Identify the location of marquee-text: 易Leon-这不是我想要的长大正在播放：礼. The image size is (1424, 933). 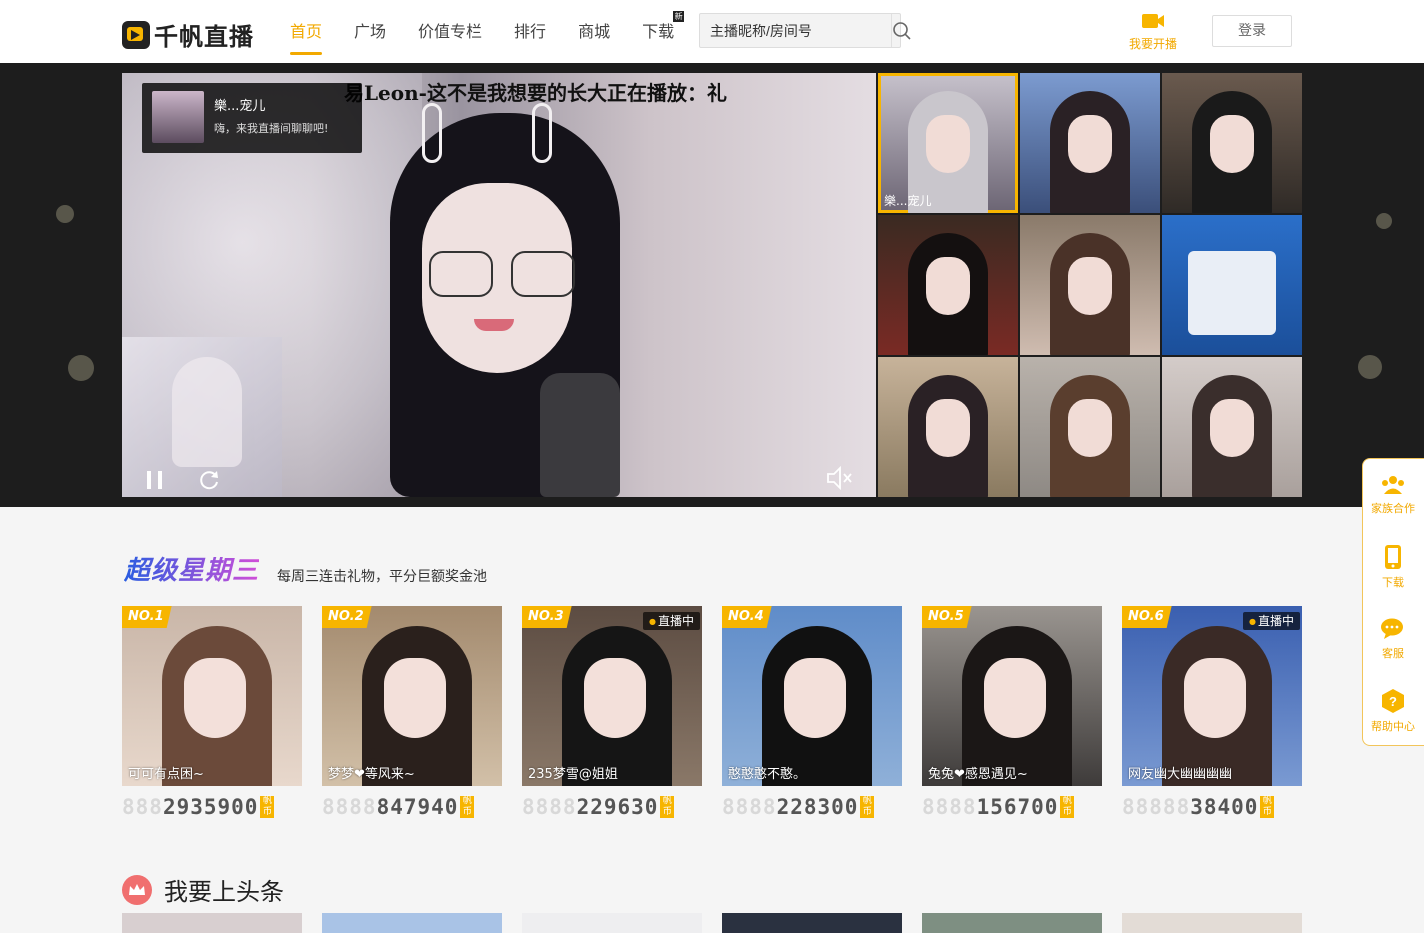
(535, 93).